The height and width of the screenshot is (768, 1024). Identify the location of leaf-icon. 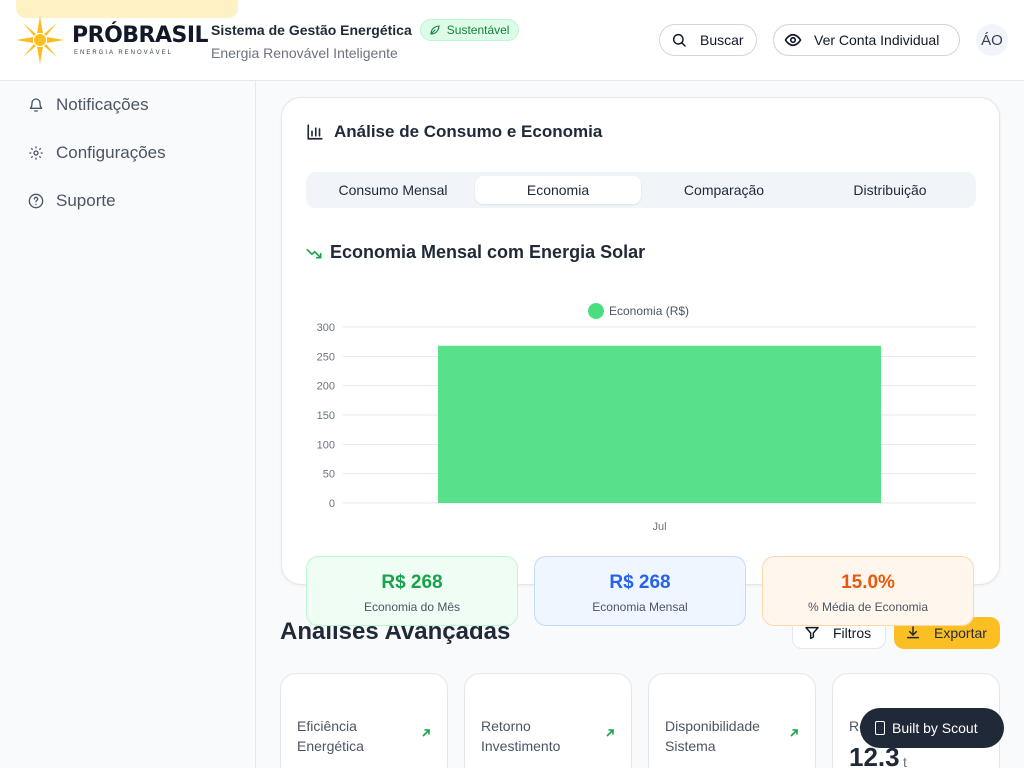
(435, 30).